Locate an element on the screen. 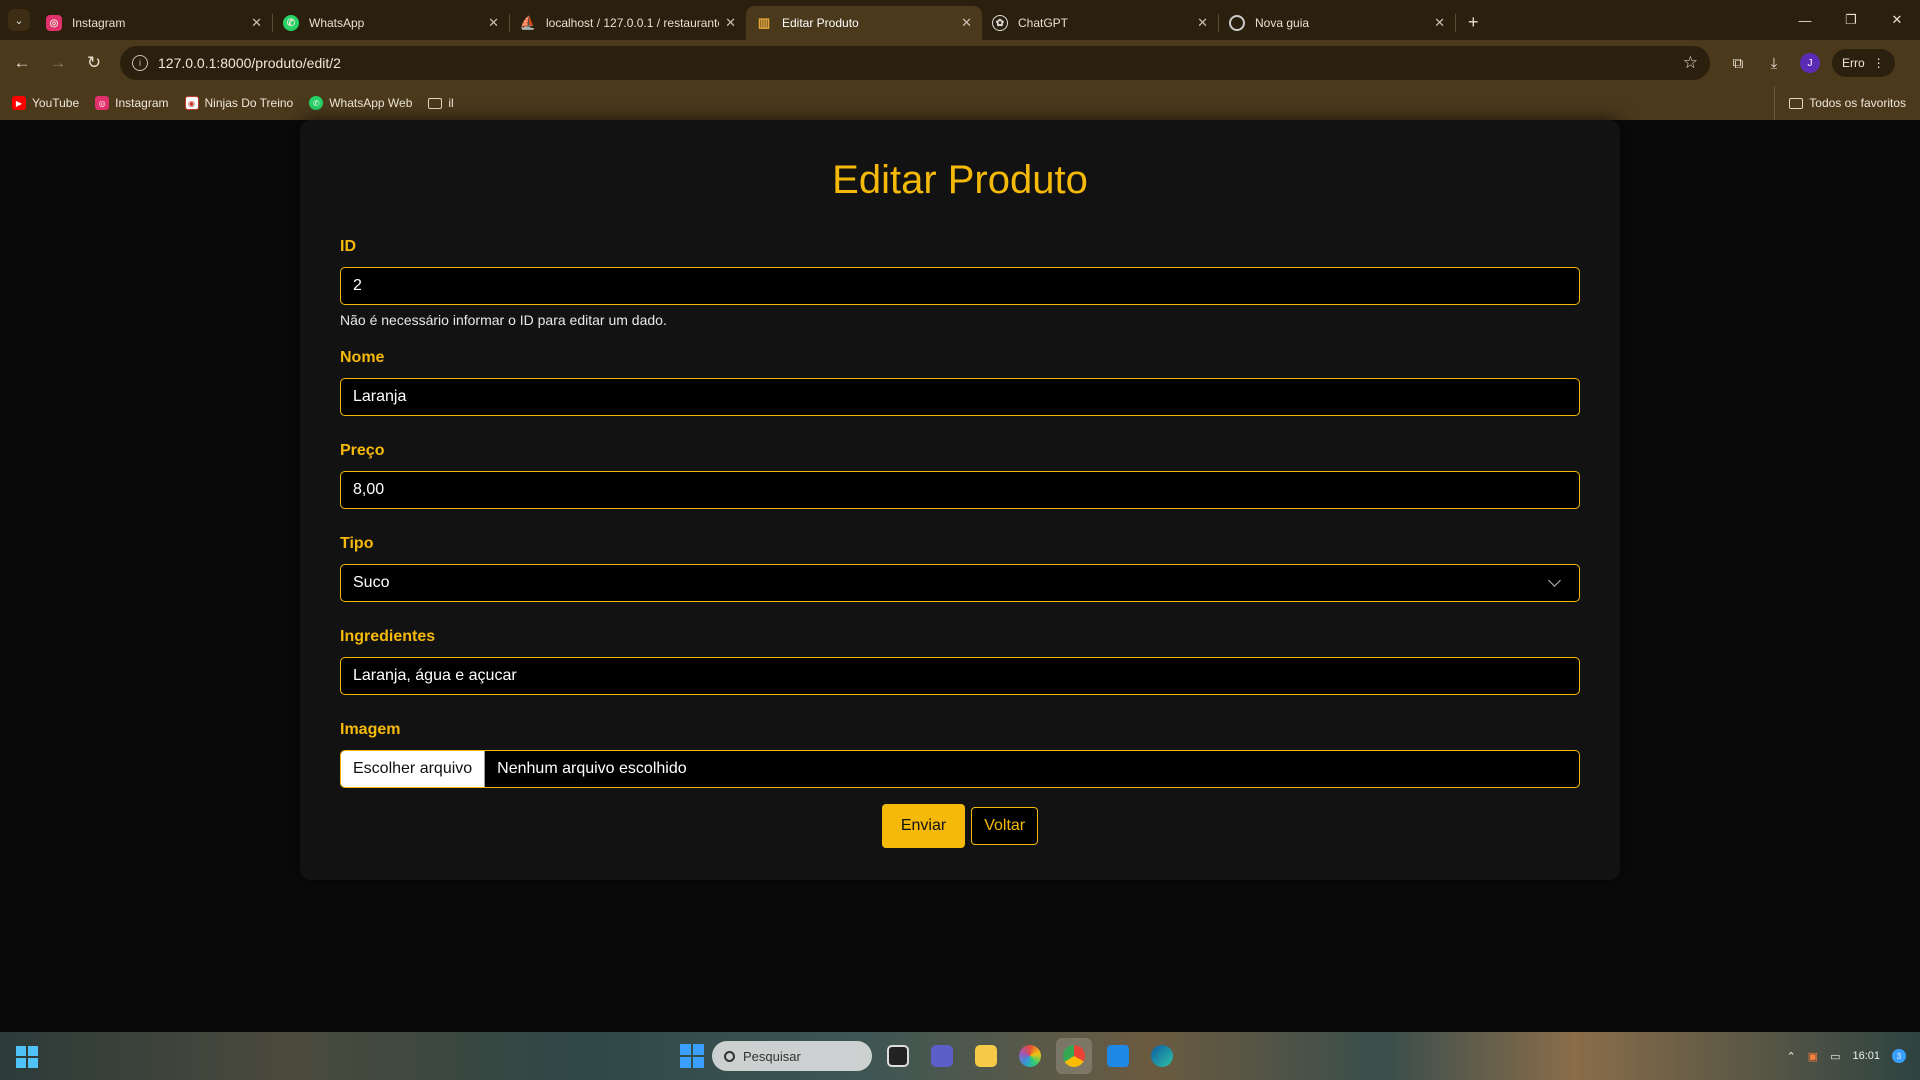 Image resolution: width=1920 pixels, height=1080 pixels. tab-title: Nova guia is located at coordinates (1282, 23).